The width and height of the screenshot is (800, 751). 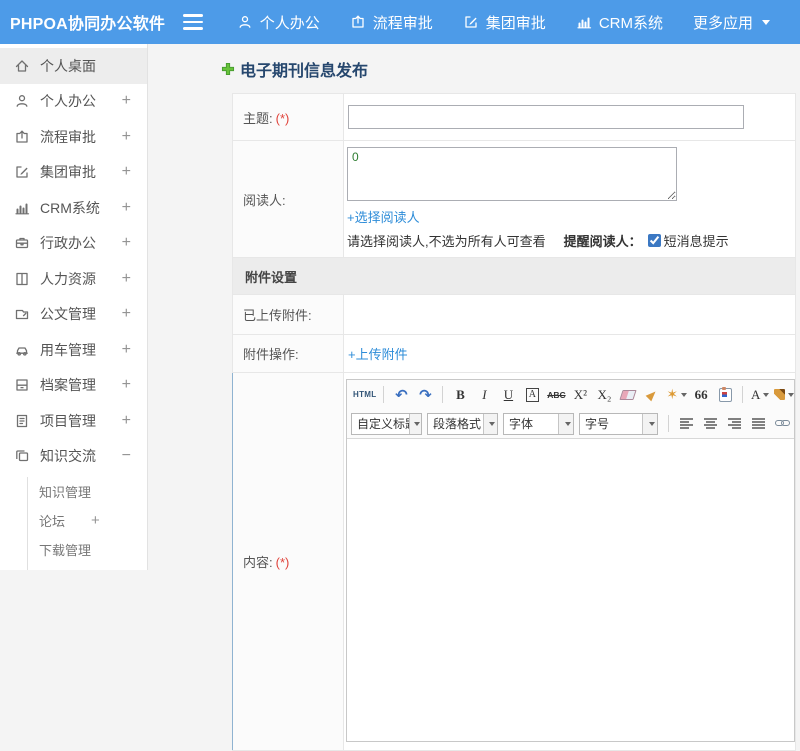 I want to click on highlight-color-button, so click(x=783, y=394).